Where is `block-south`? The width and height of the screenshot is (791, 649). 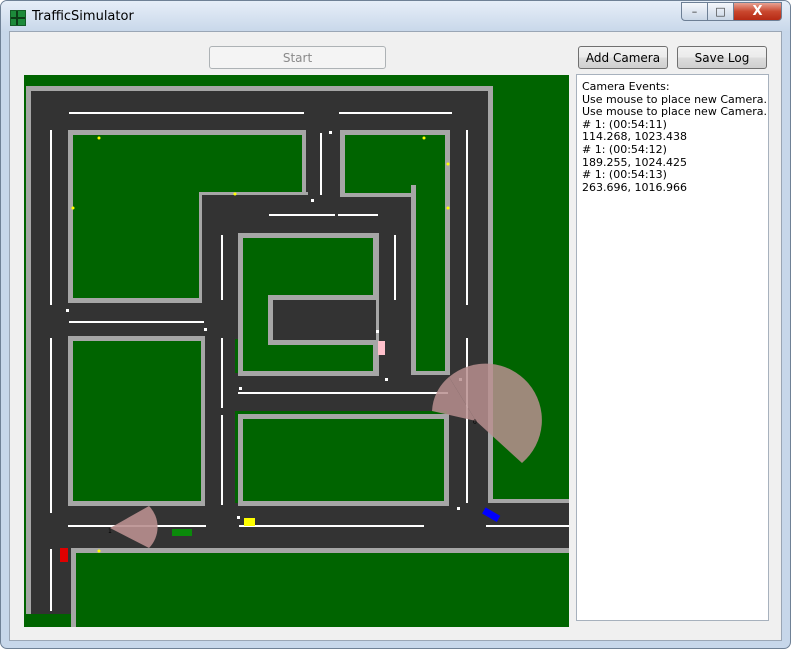
block-south is located at coordinates (320, 587).